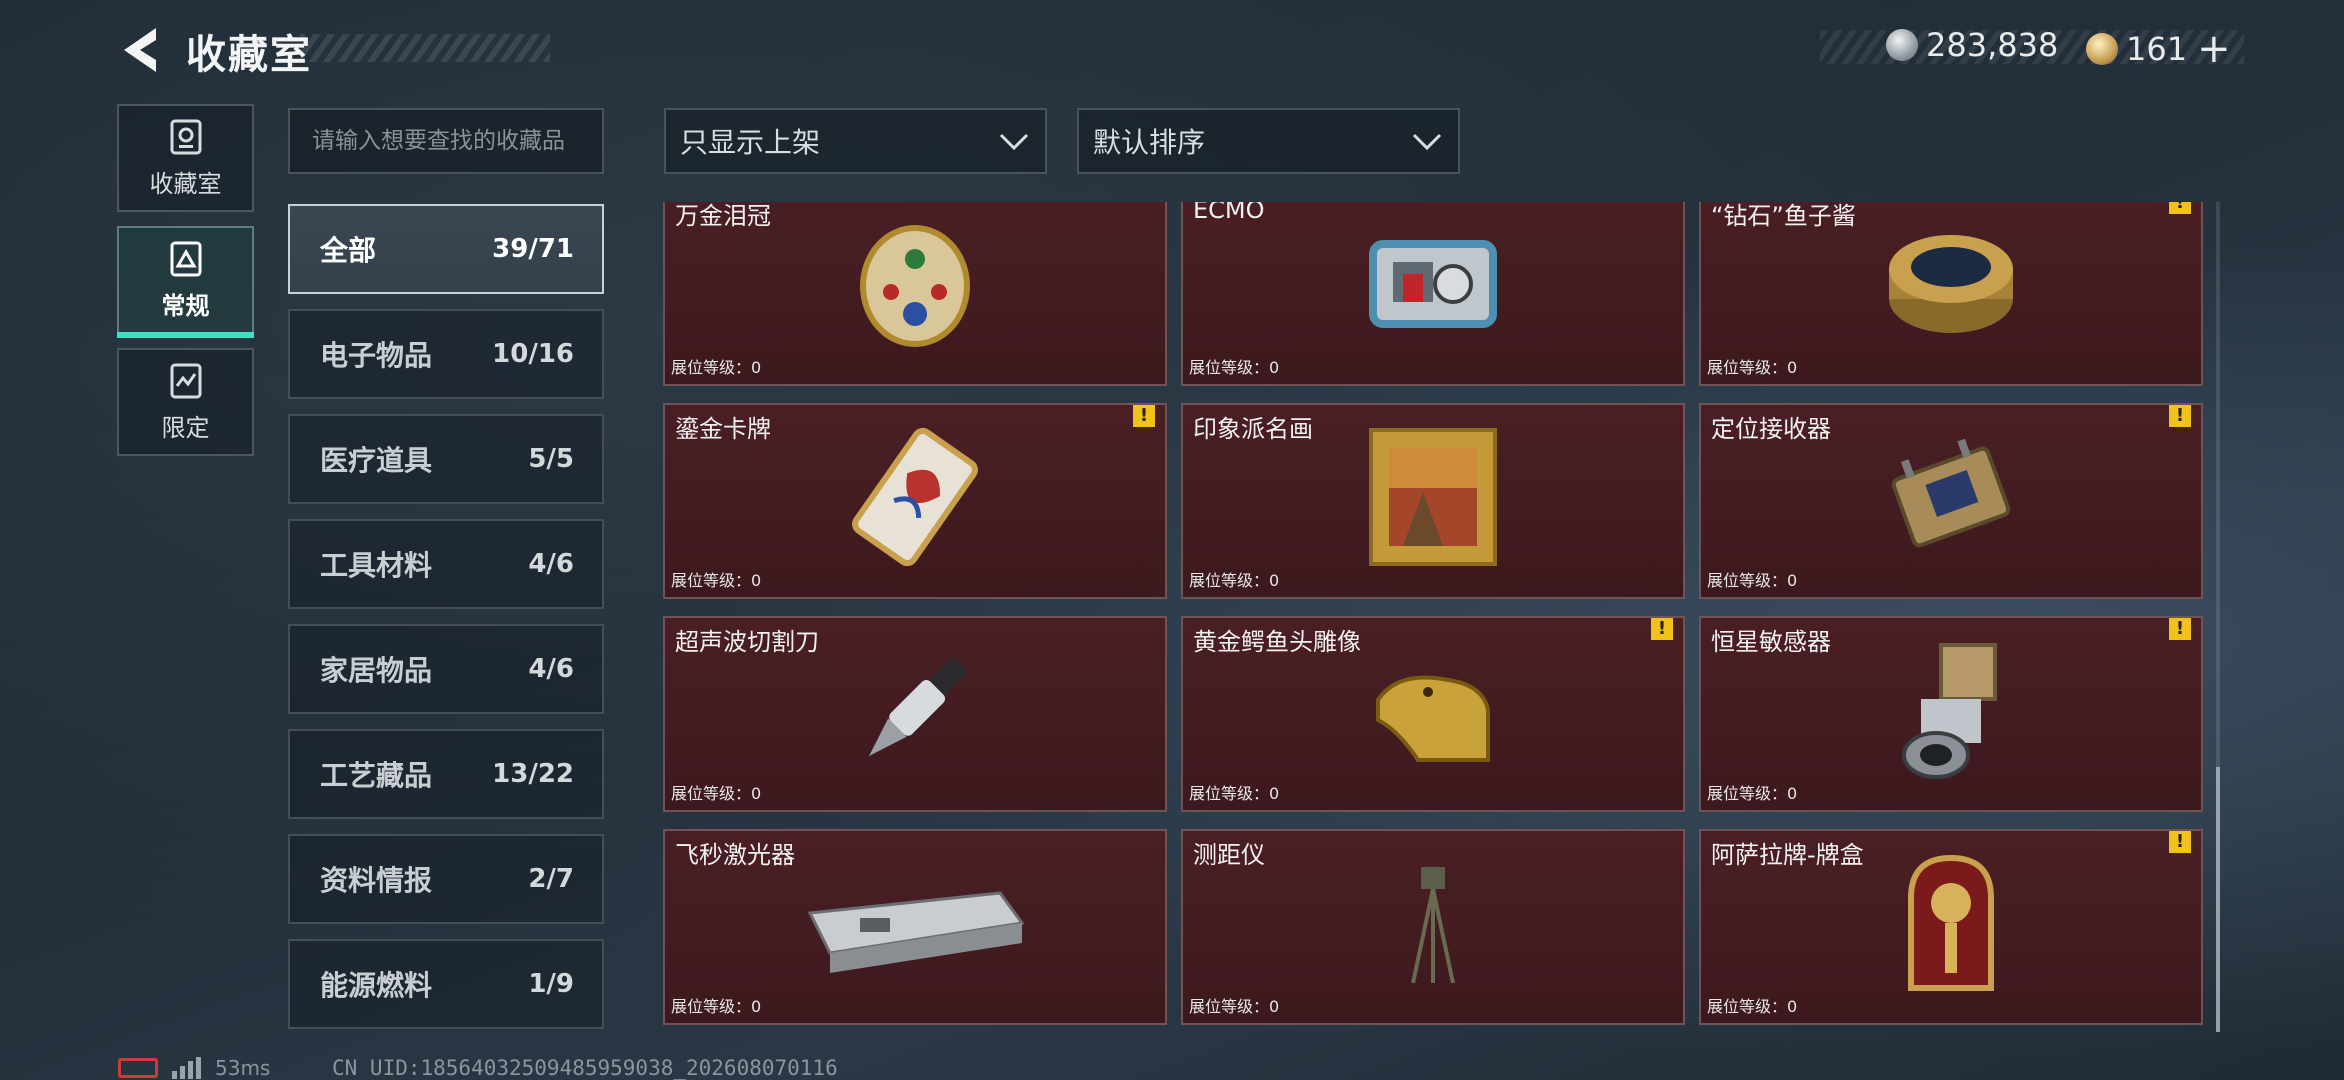  Describe the element at coordinates (915, 286) in the screenshot. I see `jeweled-egg-icon` at that location.